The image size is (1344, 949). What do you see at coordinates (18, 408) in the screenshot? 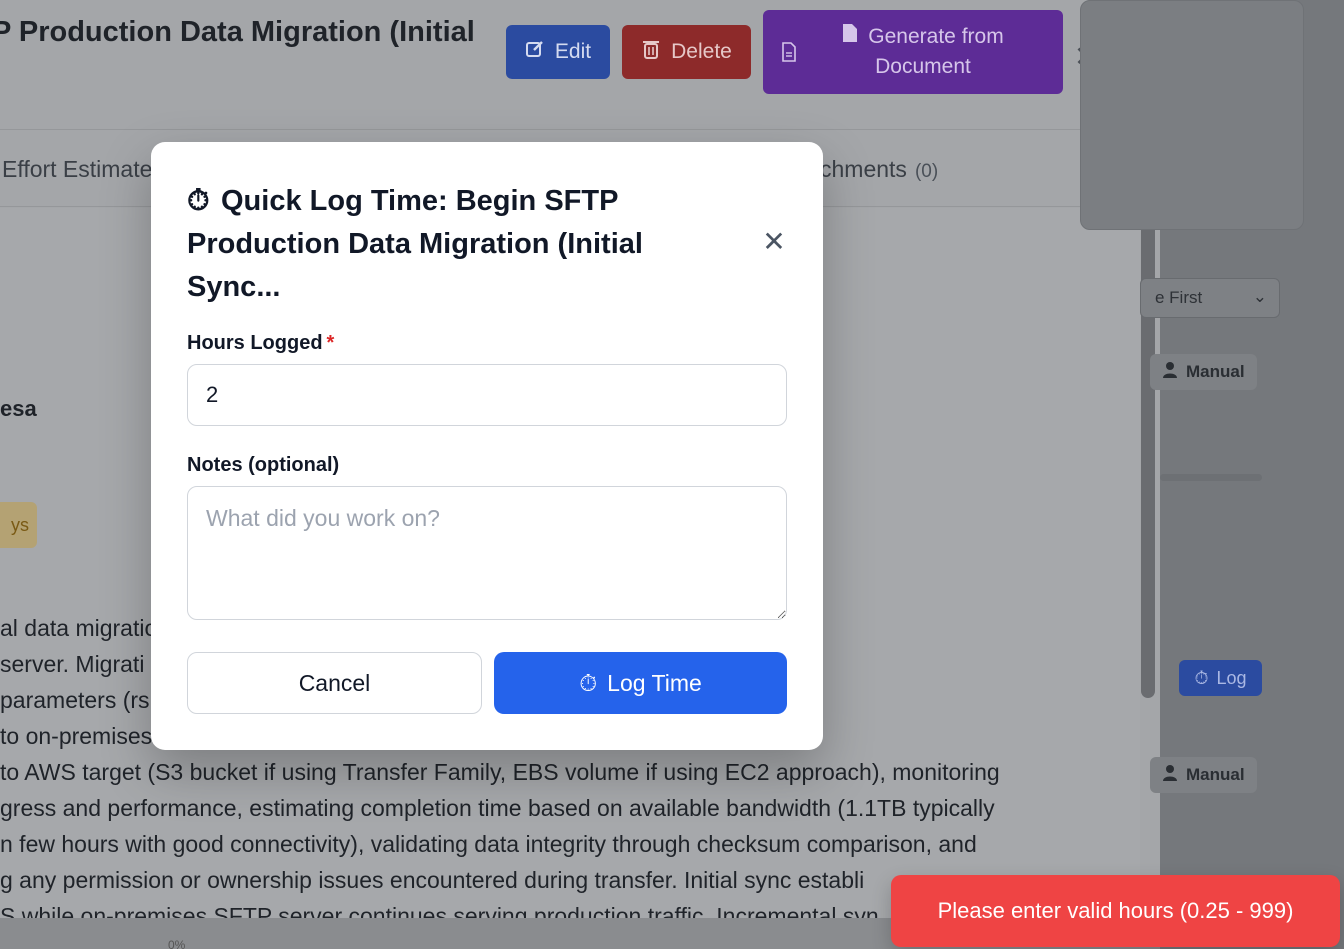
I see `assignee-name: esa` at bounding box center [18, 408].